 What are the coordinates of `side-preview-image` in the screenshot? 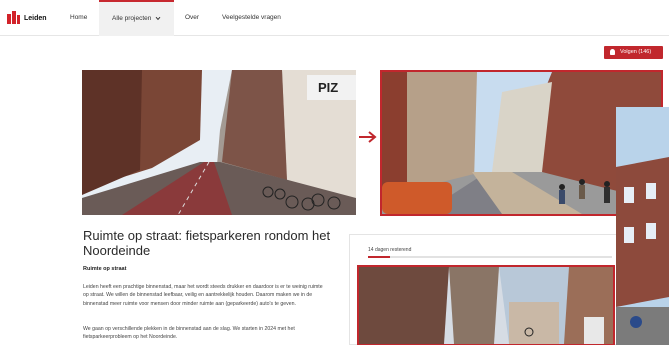 It's located at (642, 226).